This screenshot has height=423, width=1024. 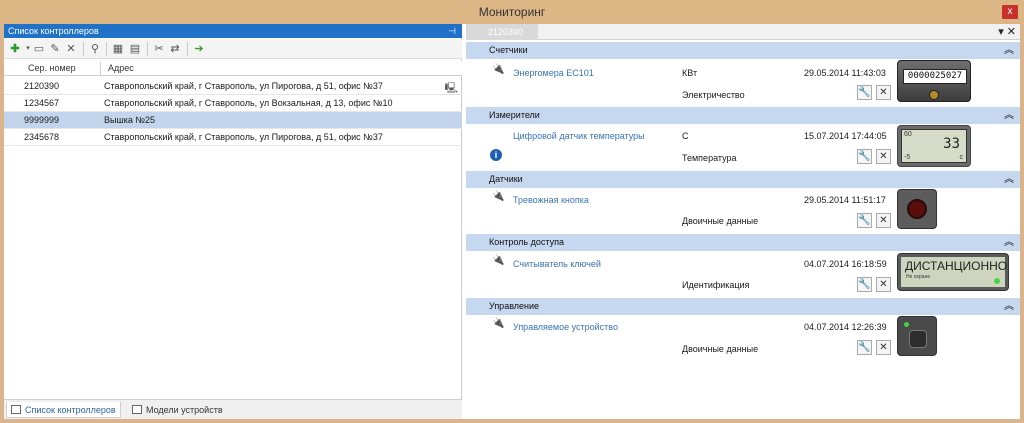 I want to click on link-icon: ⚲, so click(x=95, y=49).